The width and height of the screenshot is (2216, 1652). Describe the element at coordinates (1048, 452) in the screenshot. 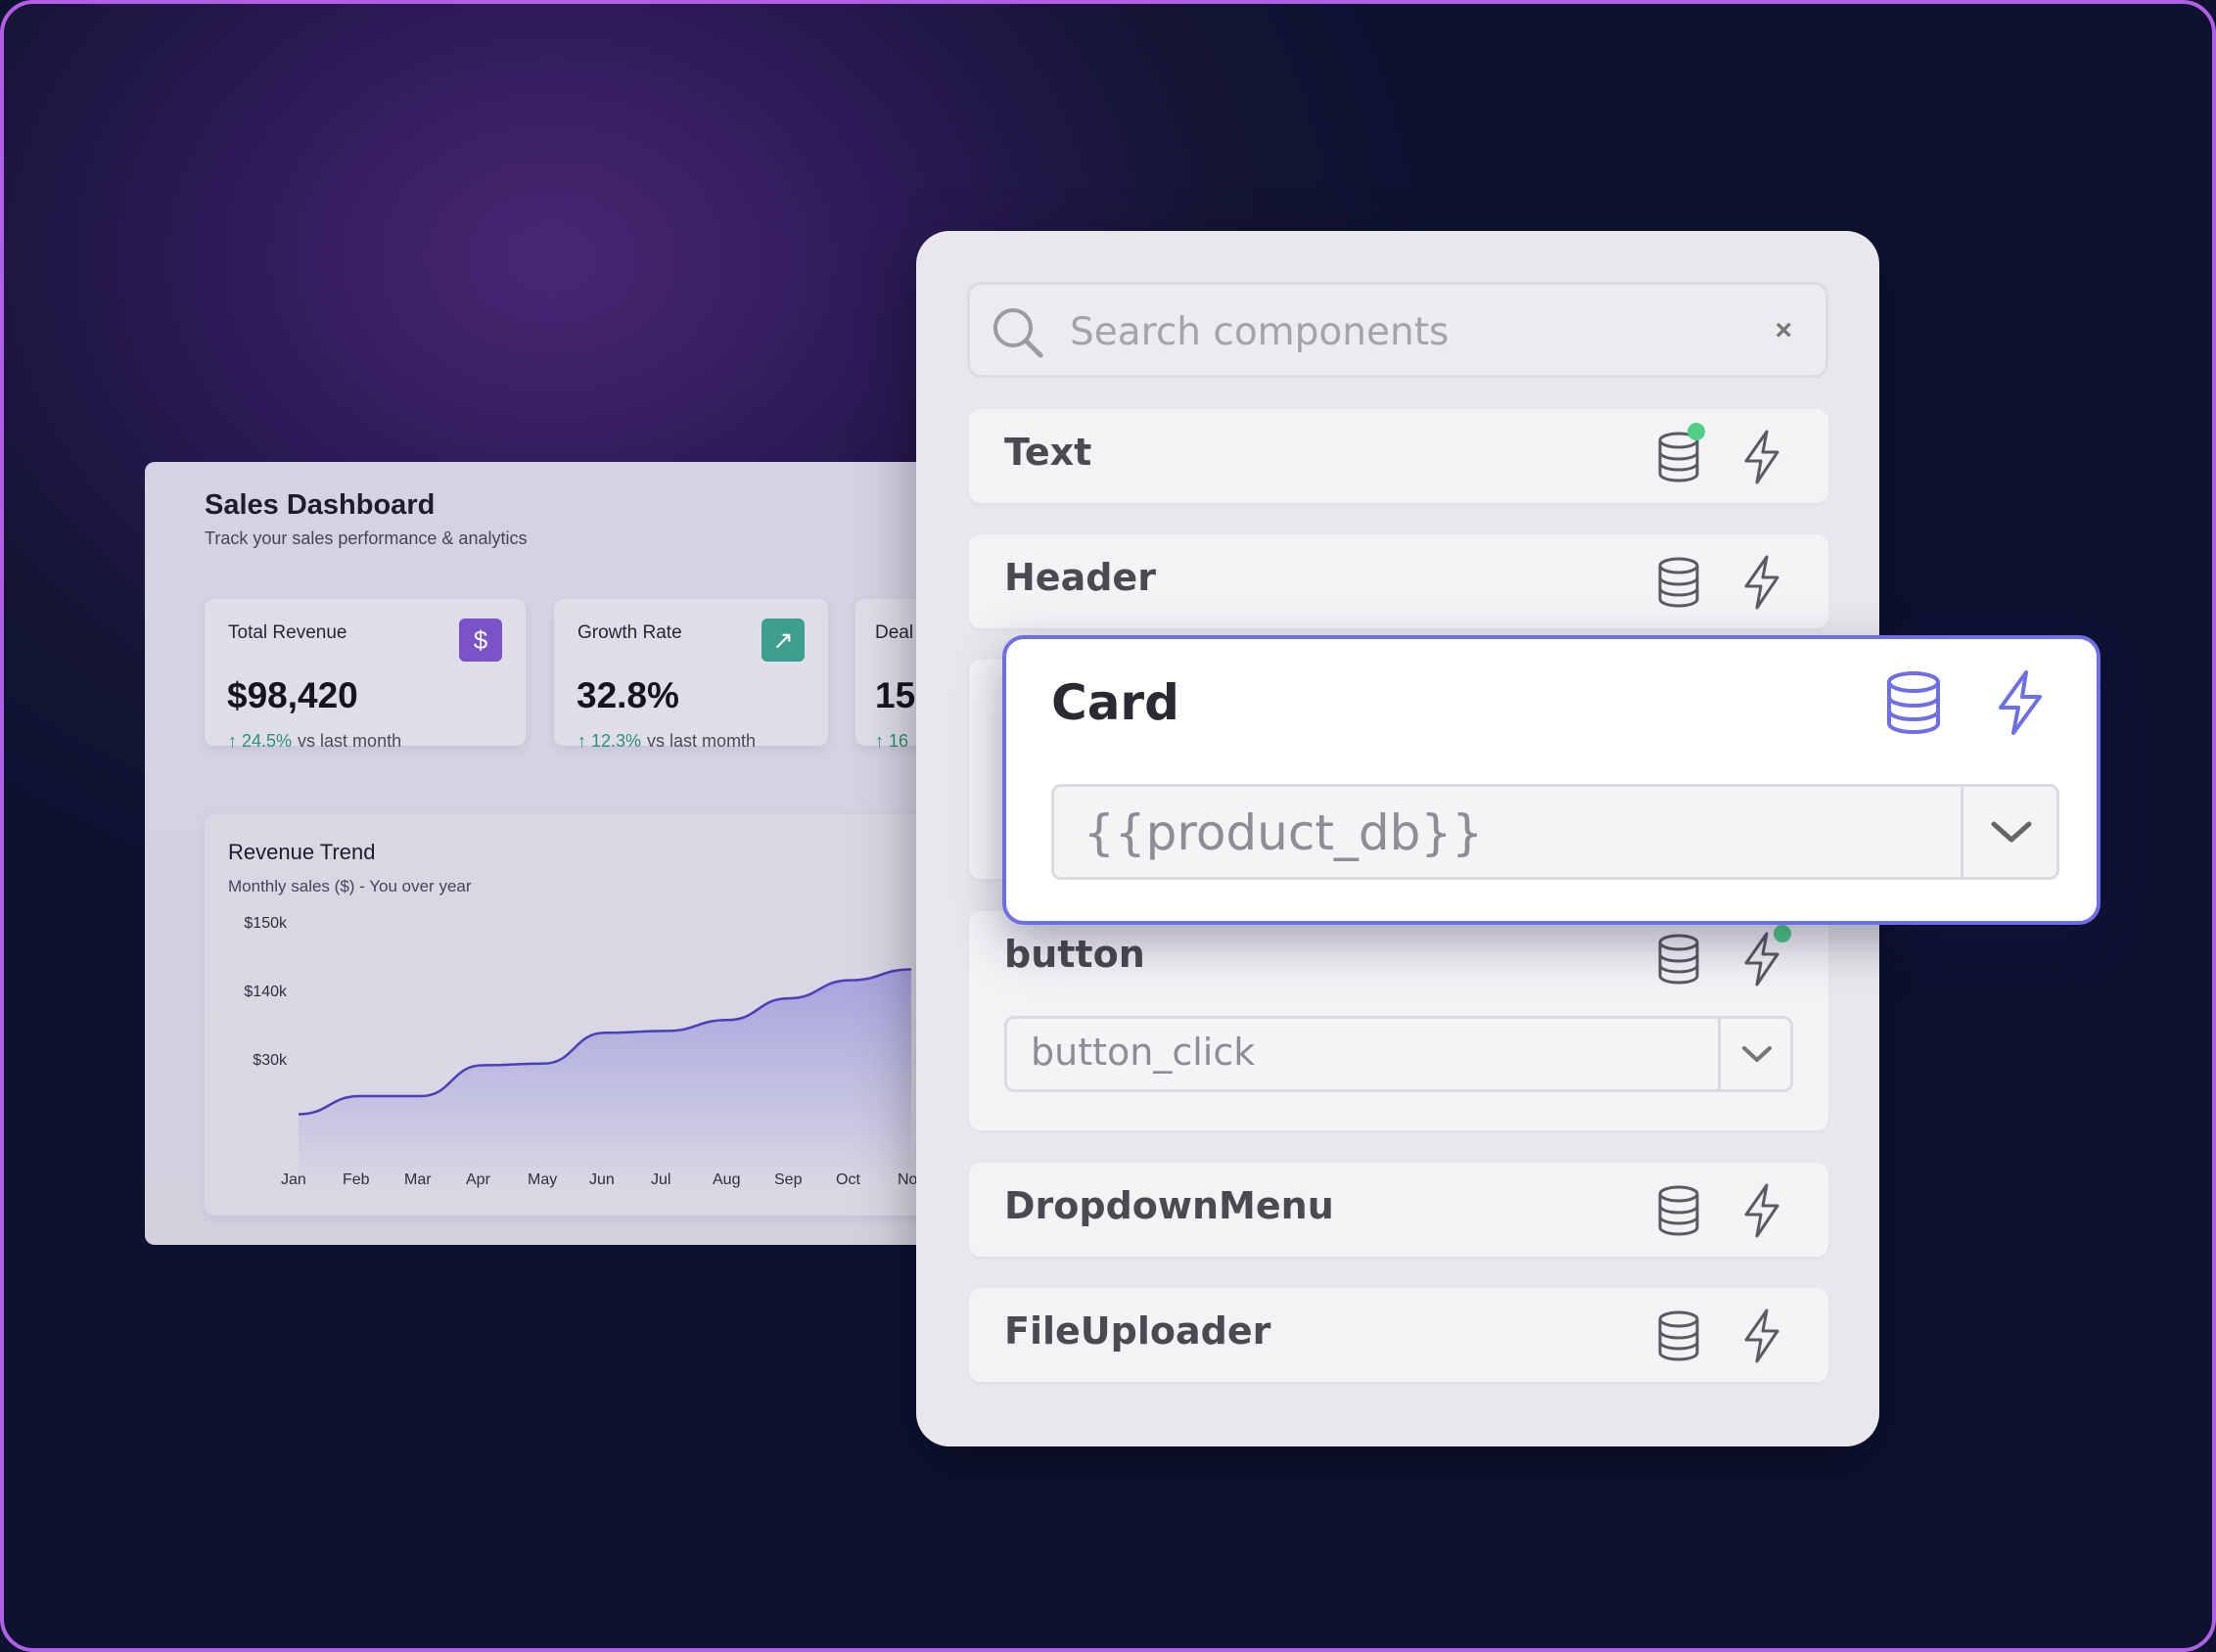

I see `component-name: Text` at that location.